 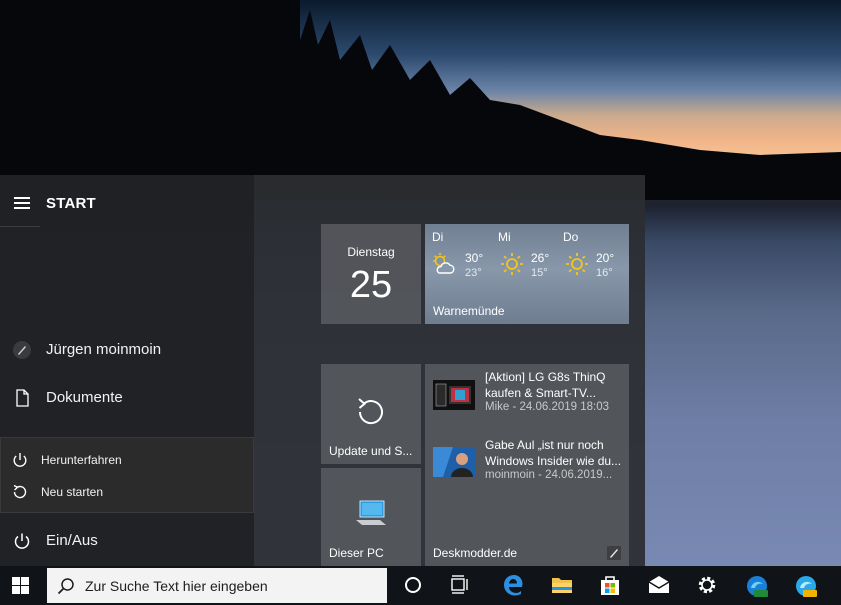 I want to click on windows-logo-icon, so click(x=20, y=585).